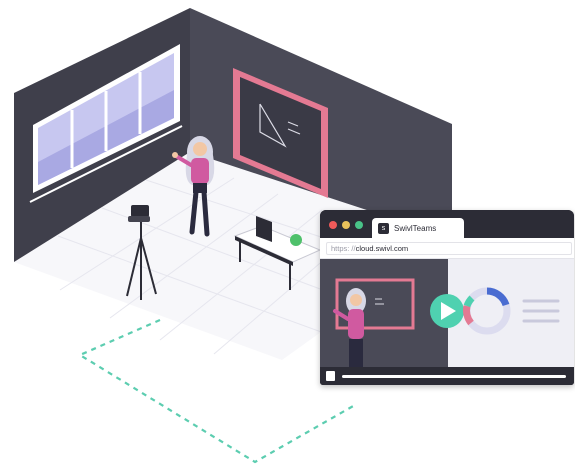 This screenshot has height=466, width=575. Describe the element at coordinates (383, 228) in the screenshot. I see `swivl-logo-icon: s` at that location.